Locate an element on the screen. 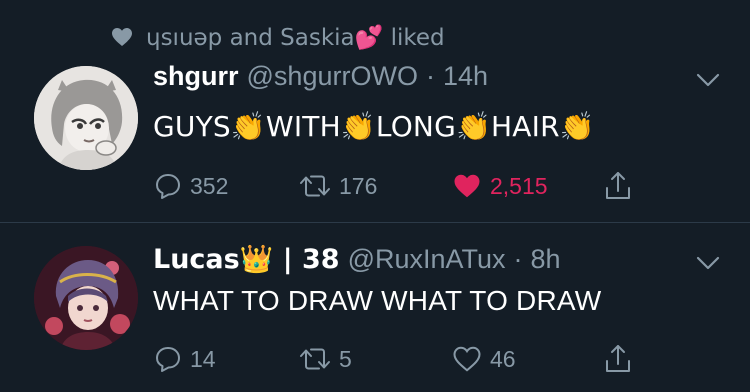  social-context-text: ɥsıuǝp and Saskia💕 liked is located at coordinates (295, 37).